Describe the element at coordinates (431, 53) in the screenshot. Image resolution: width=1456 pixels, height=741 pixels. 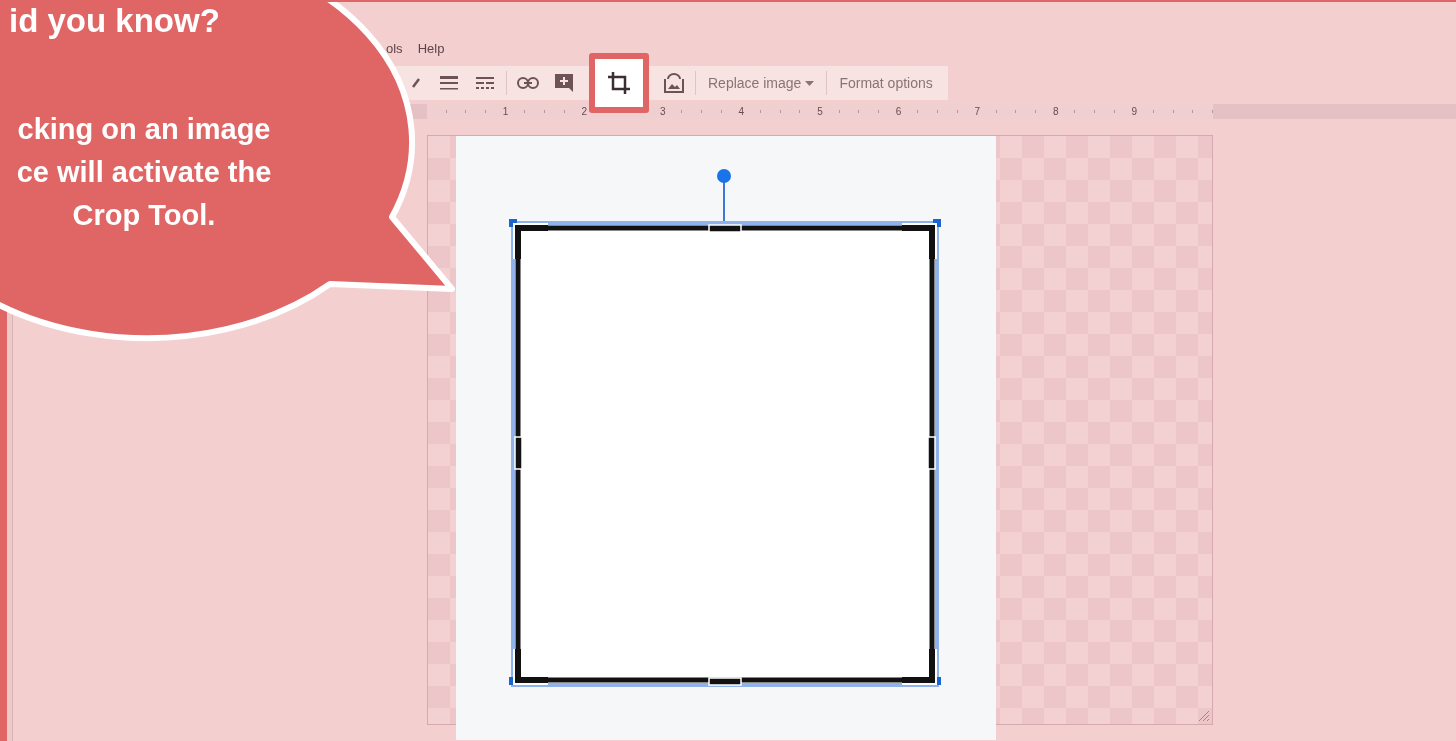
I see `menu-item: Help` at that location.